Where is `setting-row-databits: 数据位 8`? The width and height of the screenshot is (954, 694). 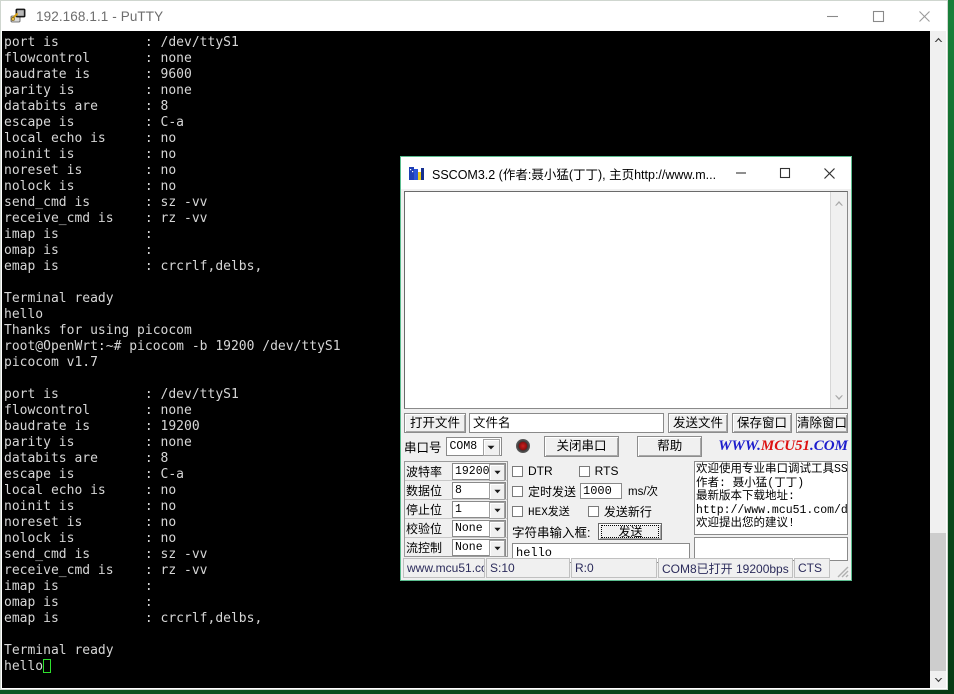
setting-row-databits: 数据位 8 is located at coordinates (456, 490).